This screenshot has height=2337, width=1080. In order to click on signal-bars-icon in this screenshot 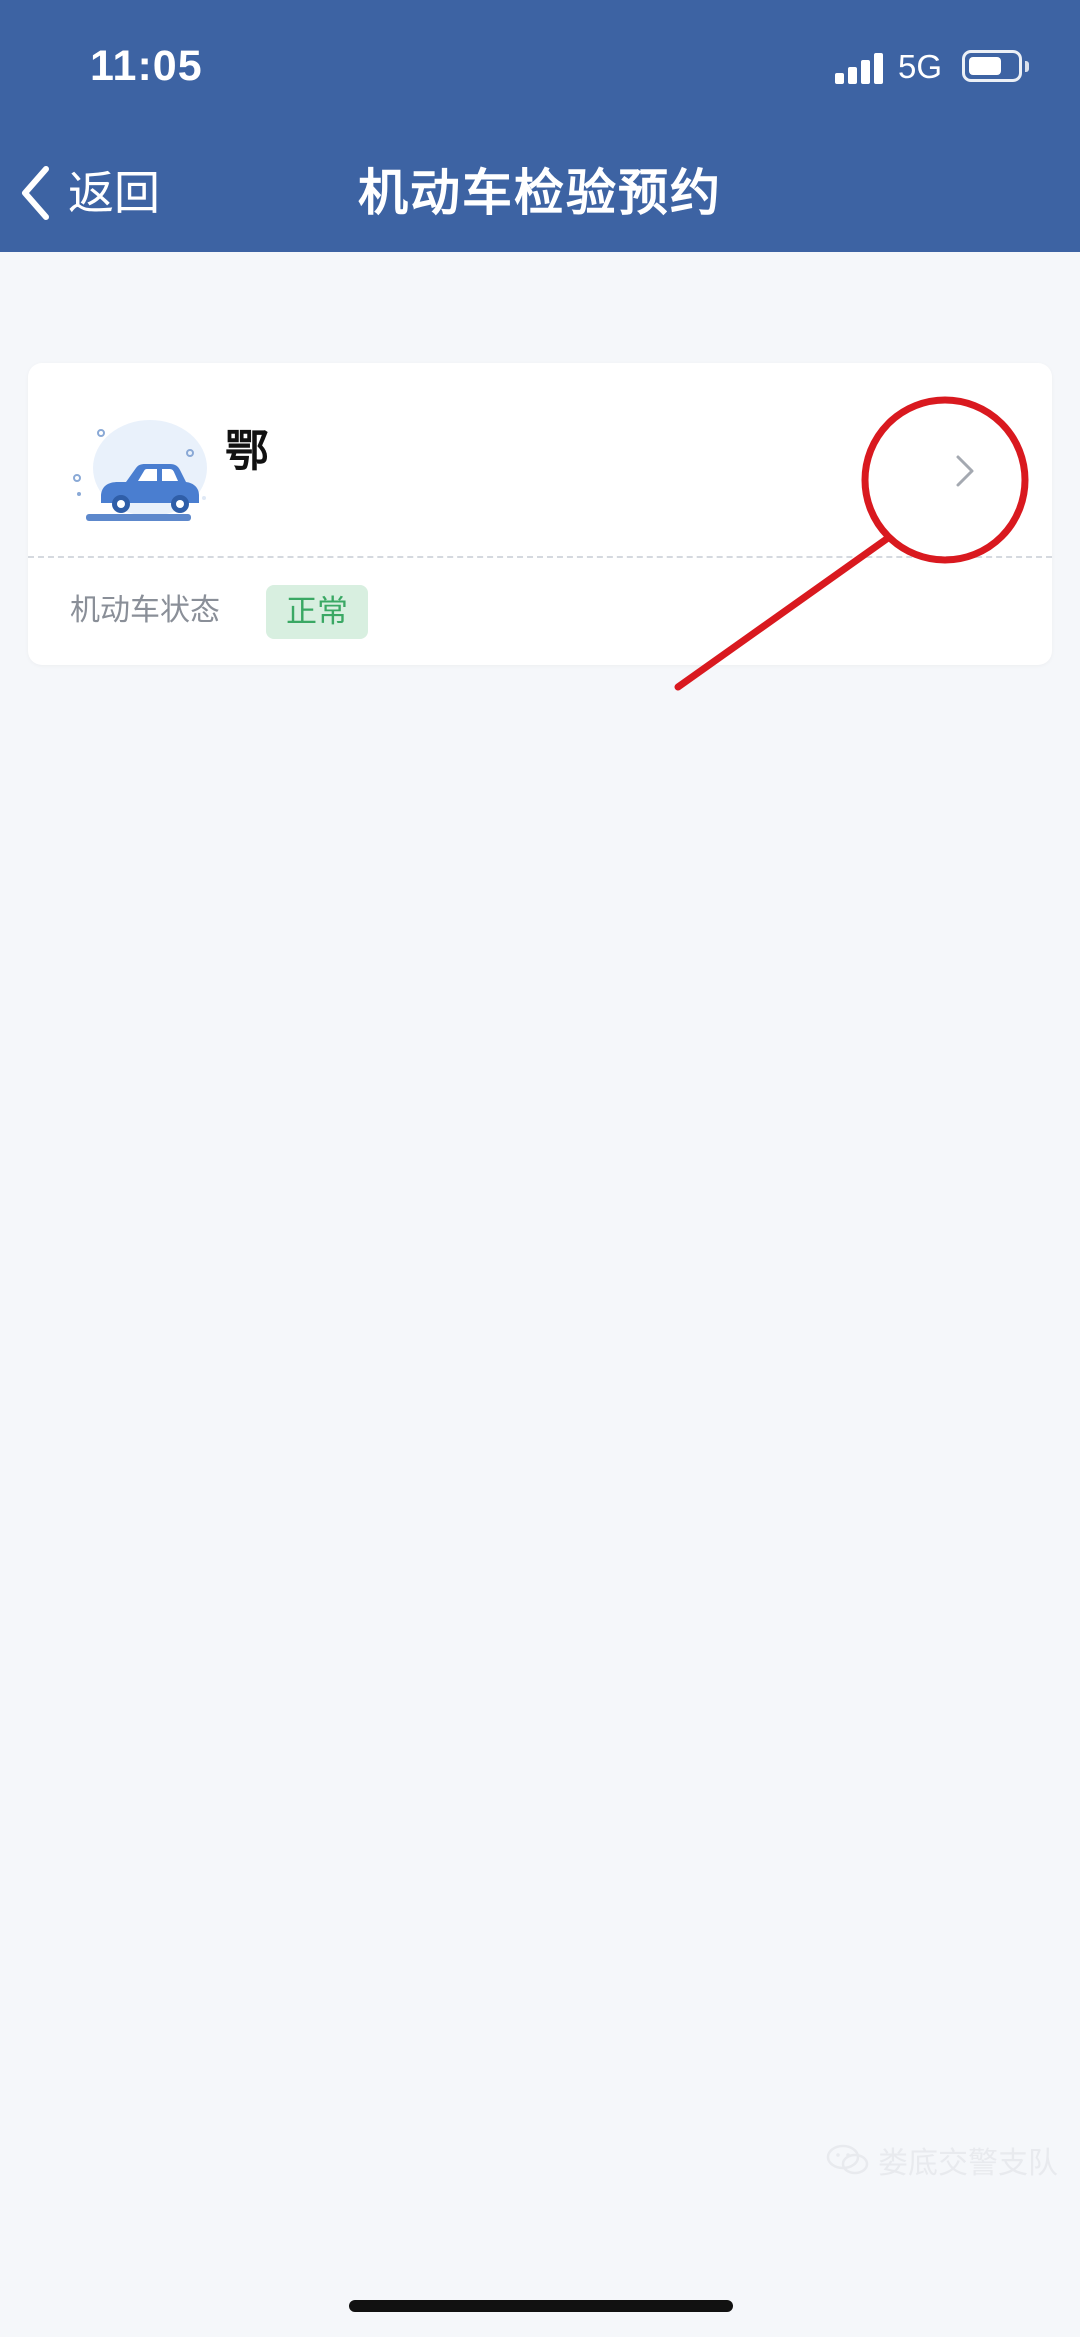, I will do `click(860, 68)`.